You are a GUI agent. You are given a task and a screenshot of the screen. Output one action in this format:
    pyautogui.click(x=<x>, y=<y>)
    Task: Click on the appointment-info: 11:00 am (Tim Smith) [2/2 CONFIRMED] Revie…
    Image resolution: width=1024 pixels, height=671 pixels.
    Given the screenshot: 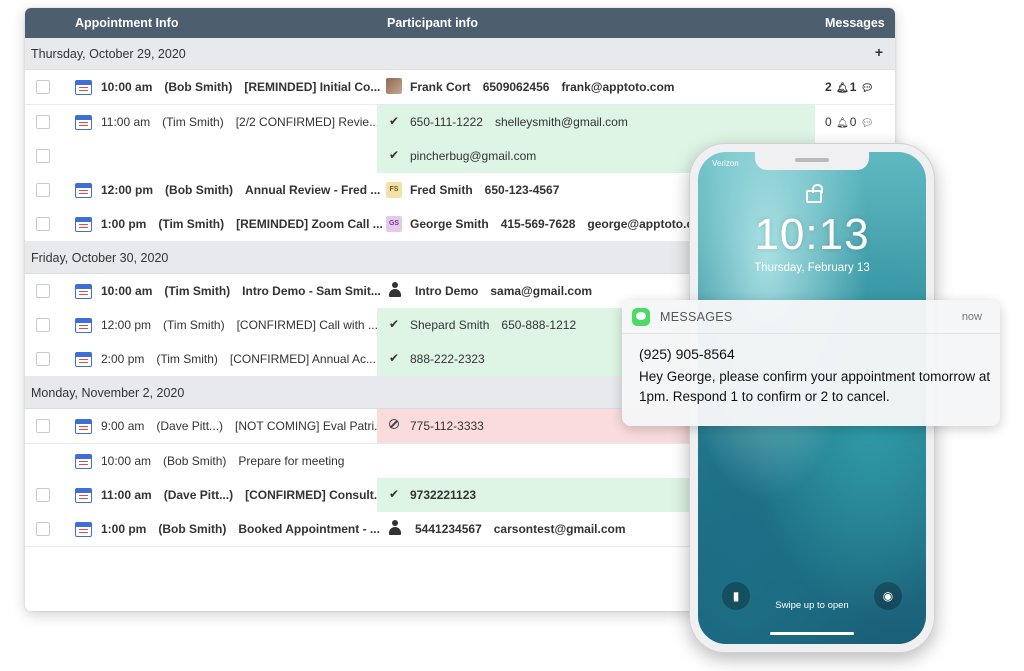 What is the action you would take?
    pyautogui.click(x=246, y=122)
    